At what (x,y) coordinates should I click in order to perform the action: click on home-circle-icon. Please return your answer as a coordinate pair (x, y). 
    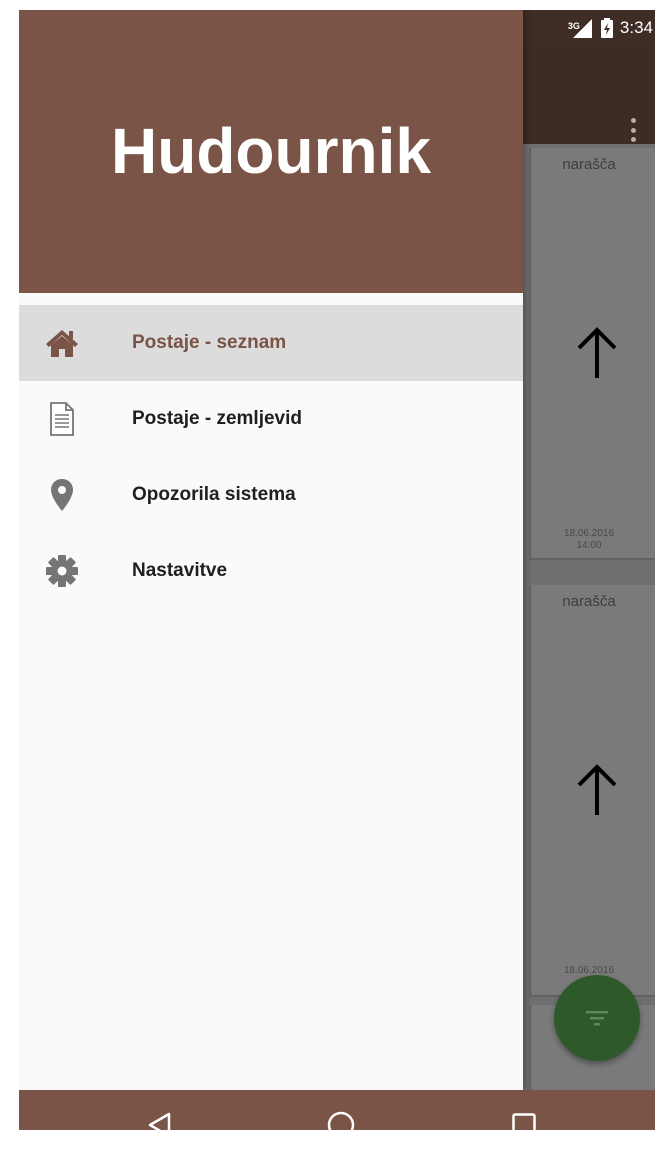
    Looking at the image, I should click on (341, 1120).